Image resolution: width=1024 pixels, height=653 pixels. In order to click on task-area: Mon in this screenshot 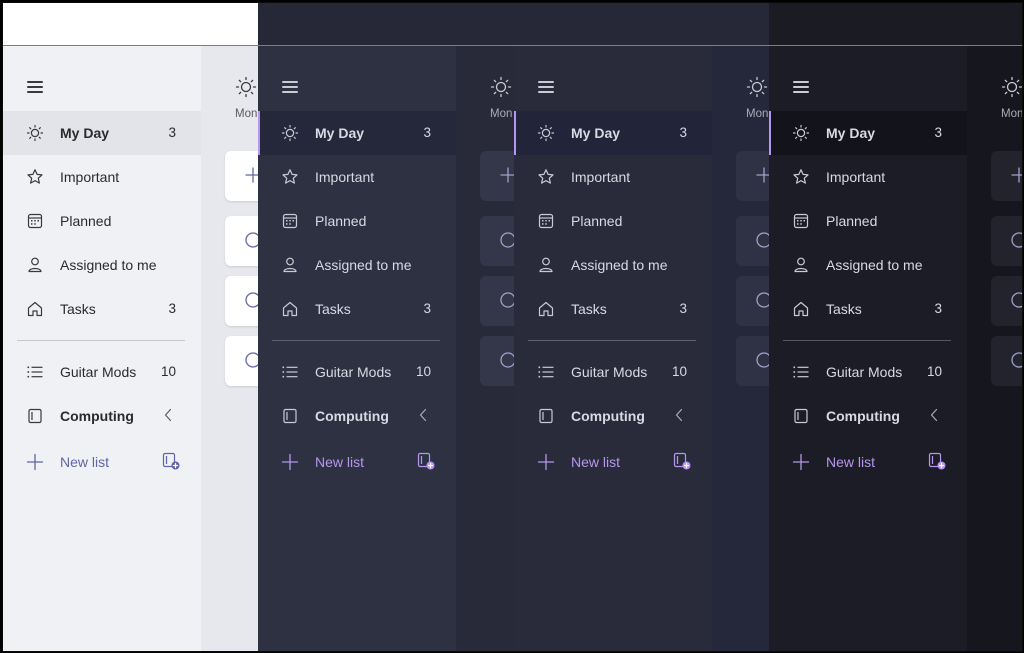, I will do `click(741, 348)`.